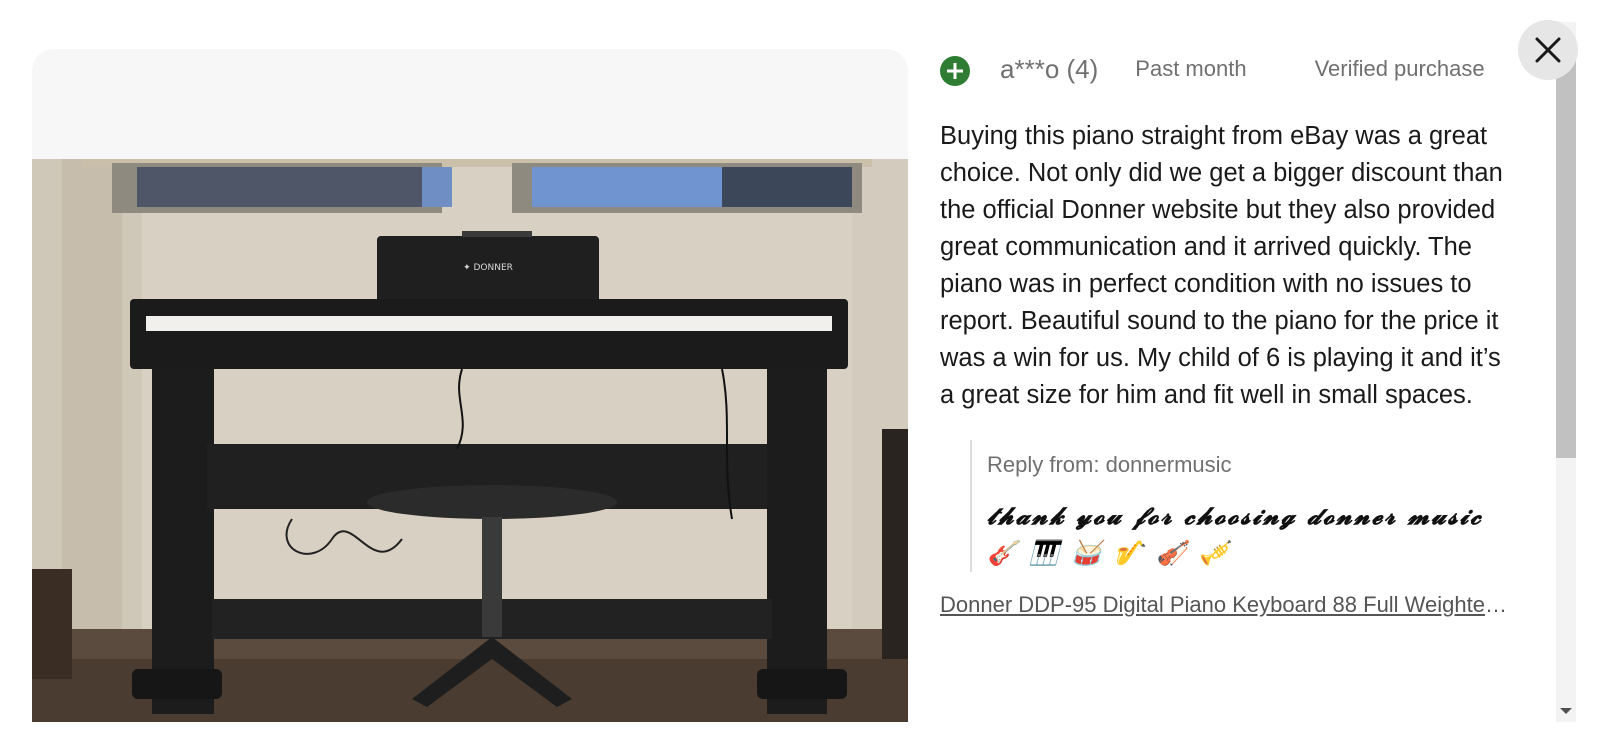 This screenshot has height=740, width=1600. I want to click on review-time: Past month, so click(1191, 68).